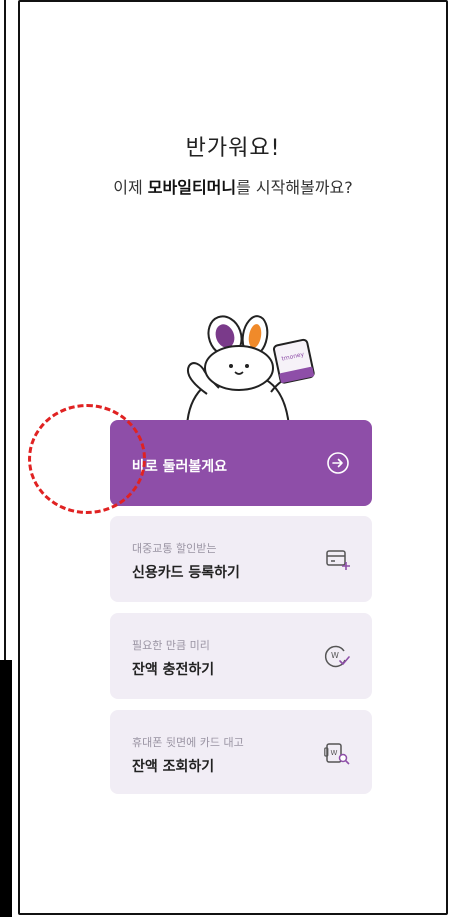 The height and width of the screenshot is (917, 450). I want to click on charge-balance-label: 잔액 충전하기, so click(173, 670).